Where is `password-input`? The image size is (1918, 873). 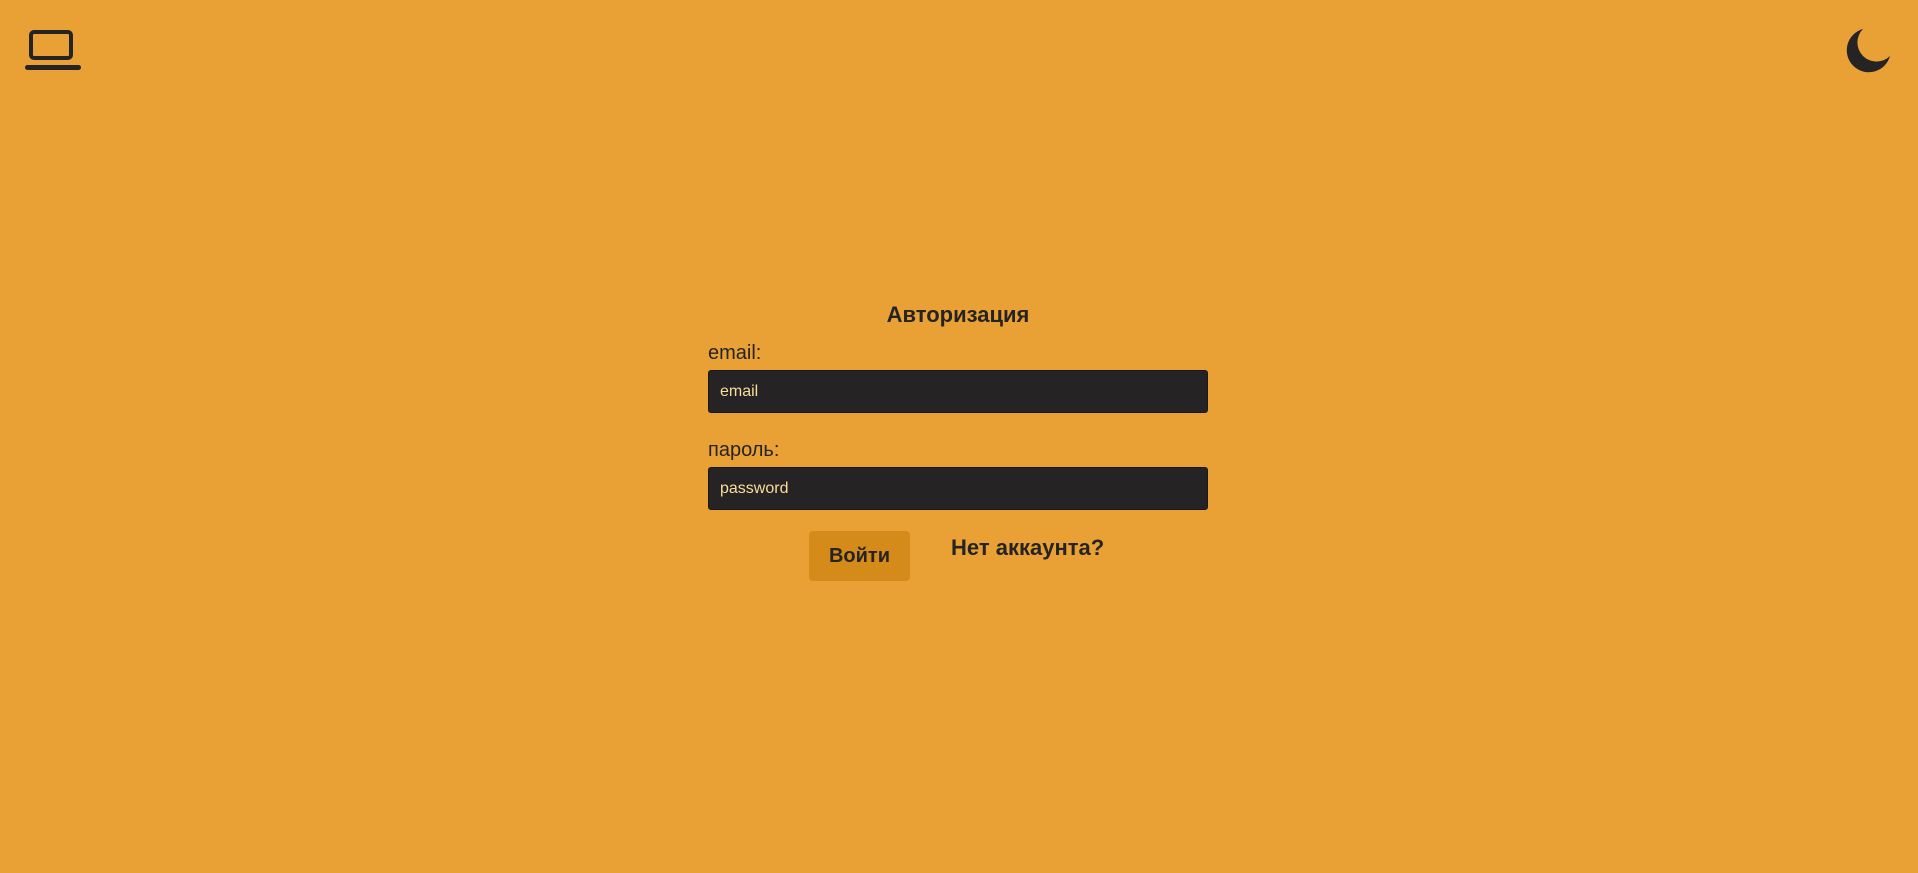 password-input is located at coordinates (958, 488).